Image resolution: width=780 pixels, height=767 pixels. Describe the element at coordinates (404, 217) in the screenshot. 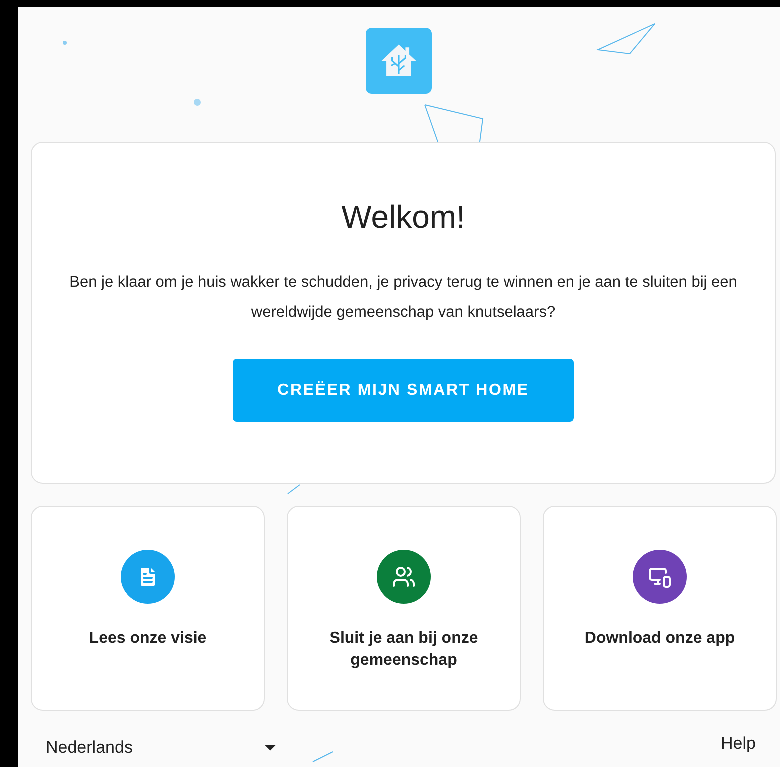

I see `welcome-title: Welkom!` at that location.